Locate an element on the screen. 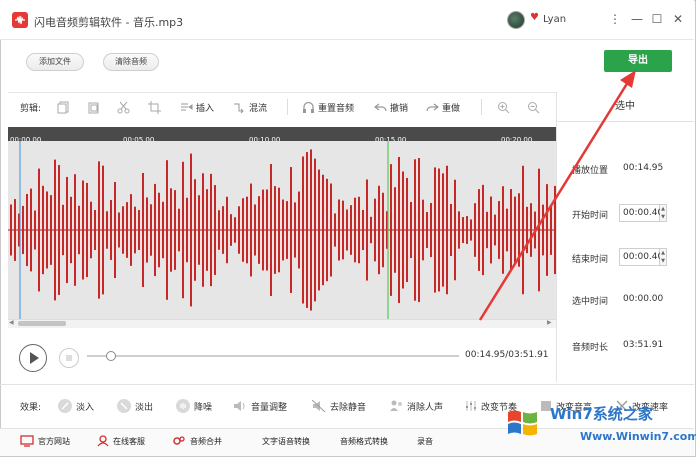 The image size is (696, 457). watermark-brand: Win7系统之家 is located at coordinates (601, 414).